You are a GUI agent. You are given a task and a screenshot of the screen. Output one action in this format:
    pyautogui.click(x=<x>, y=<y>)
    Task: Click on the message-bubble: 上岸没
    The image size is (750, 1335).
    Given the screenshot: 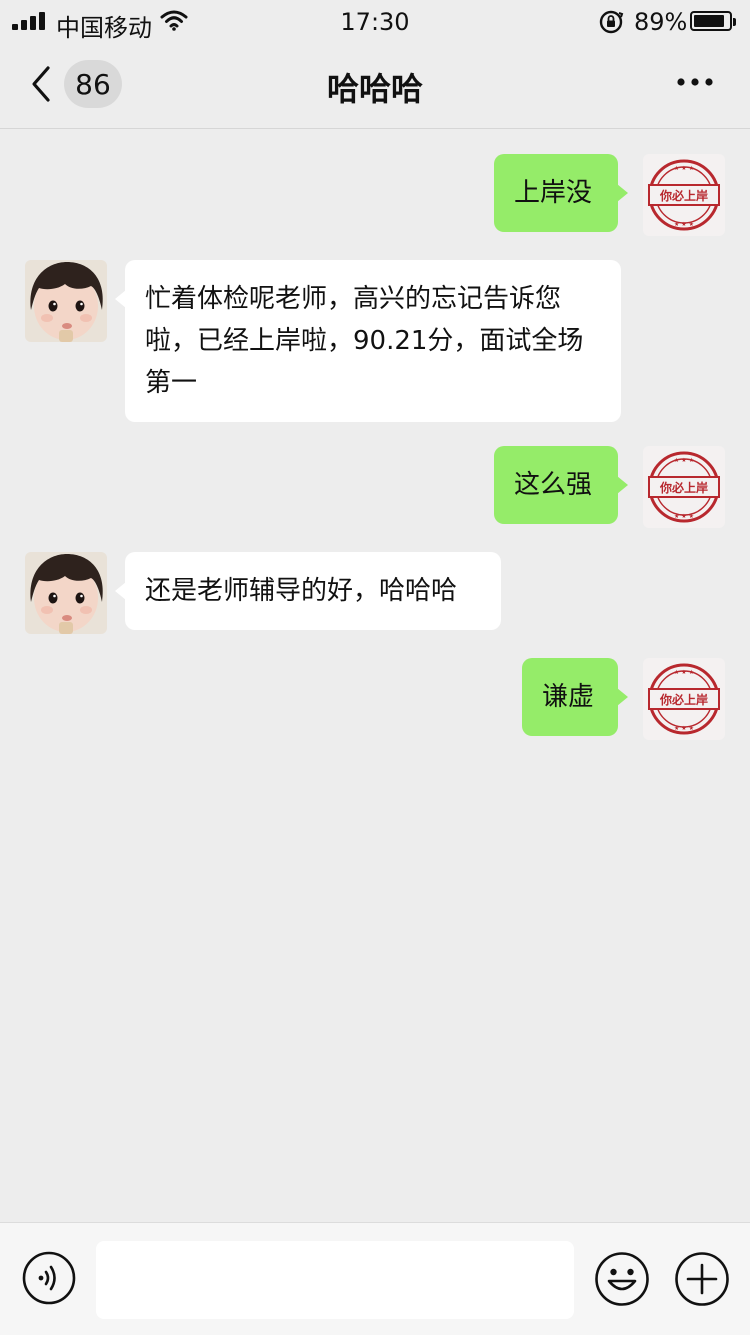 What is the action you would take?
    pyautogui.click(x=561, y=193)
    